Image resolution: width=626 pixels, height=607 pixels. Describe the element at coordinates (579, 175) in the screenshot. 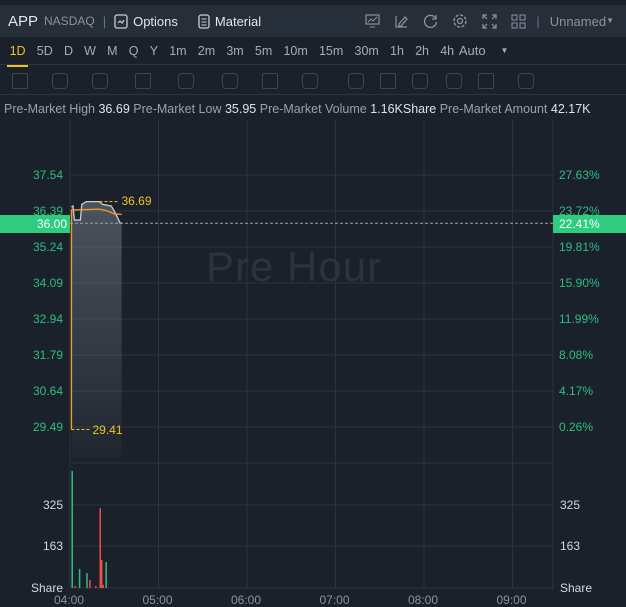

I see `percent-tick: 27.63%` at that location.